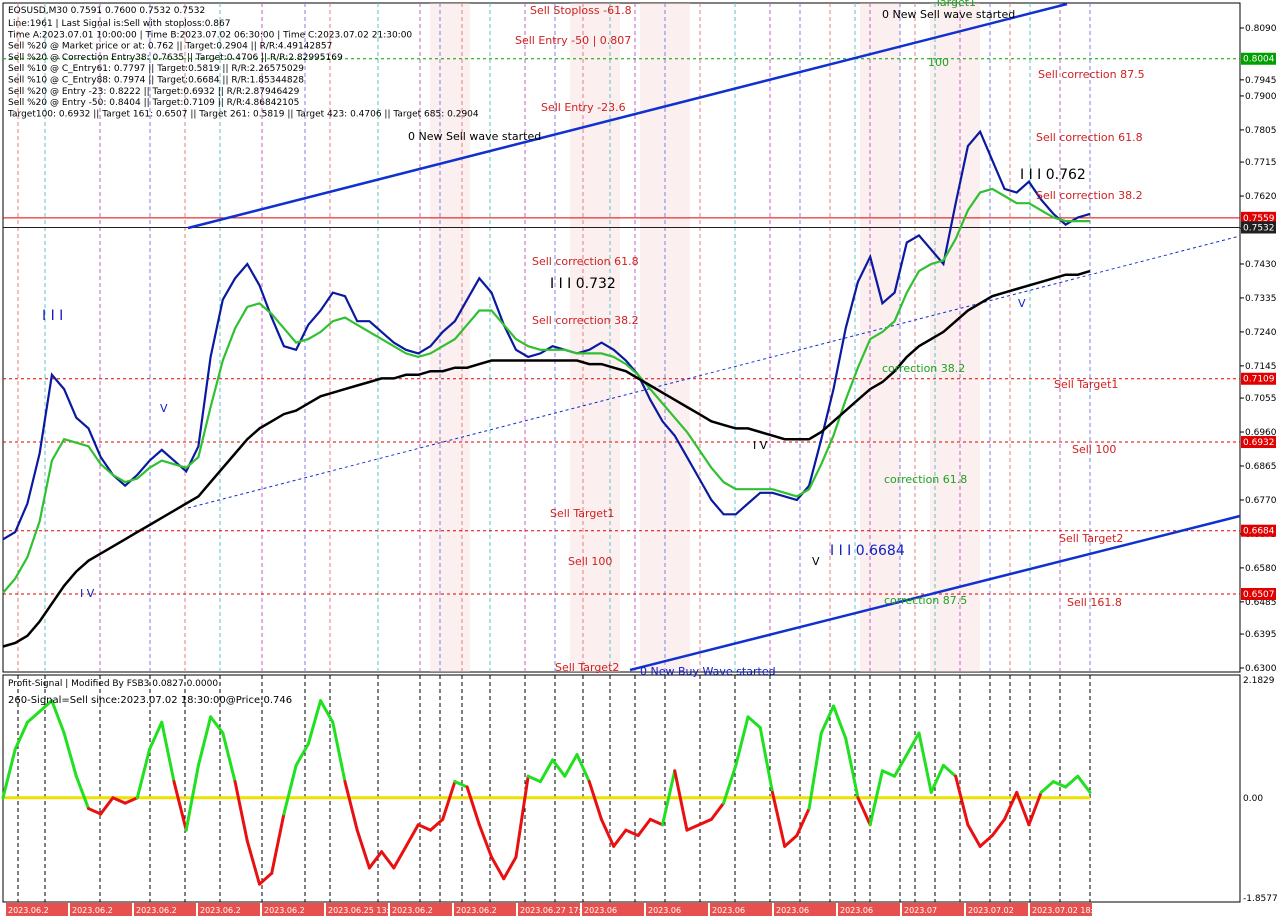 This screenshot has width=1280, height=924. I want to click on time-label: 2023.07.02, so click(991, 910).